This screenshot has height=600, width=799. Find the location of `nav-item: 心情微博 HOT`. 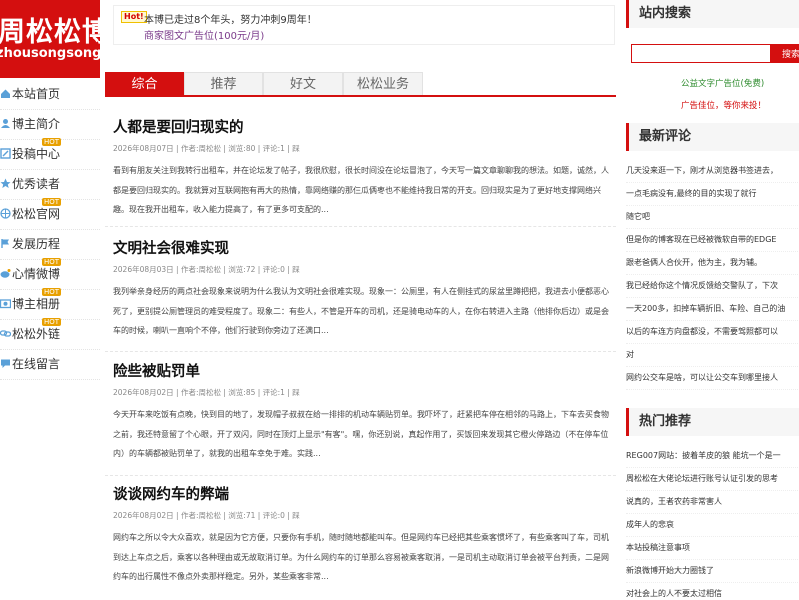

nav-item: 心情微博 HOT is located at coordinates (50, 274).